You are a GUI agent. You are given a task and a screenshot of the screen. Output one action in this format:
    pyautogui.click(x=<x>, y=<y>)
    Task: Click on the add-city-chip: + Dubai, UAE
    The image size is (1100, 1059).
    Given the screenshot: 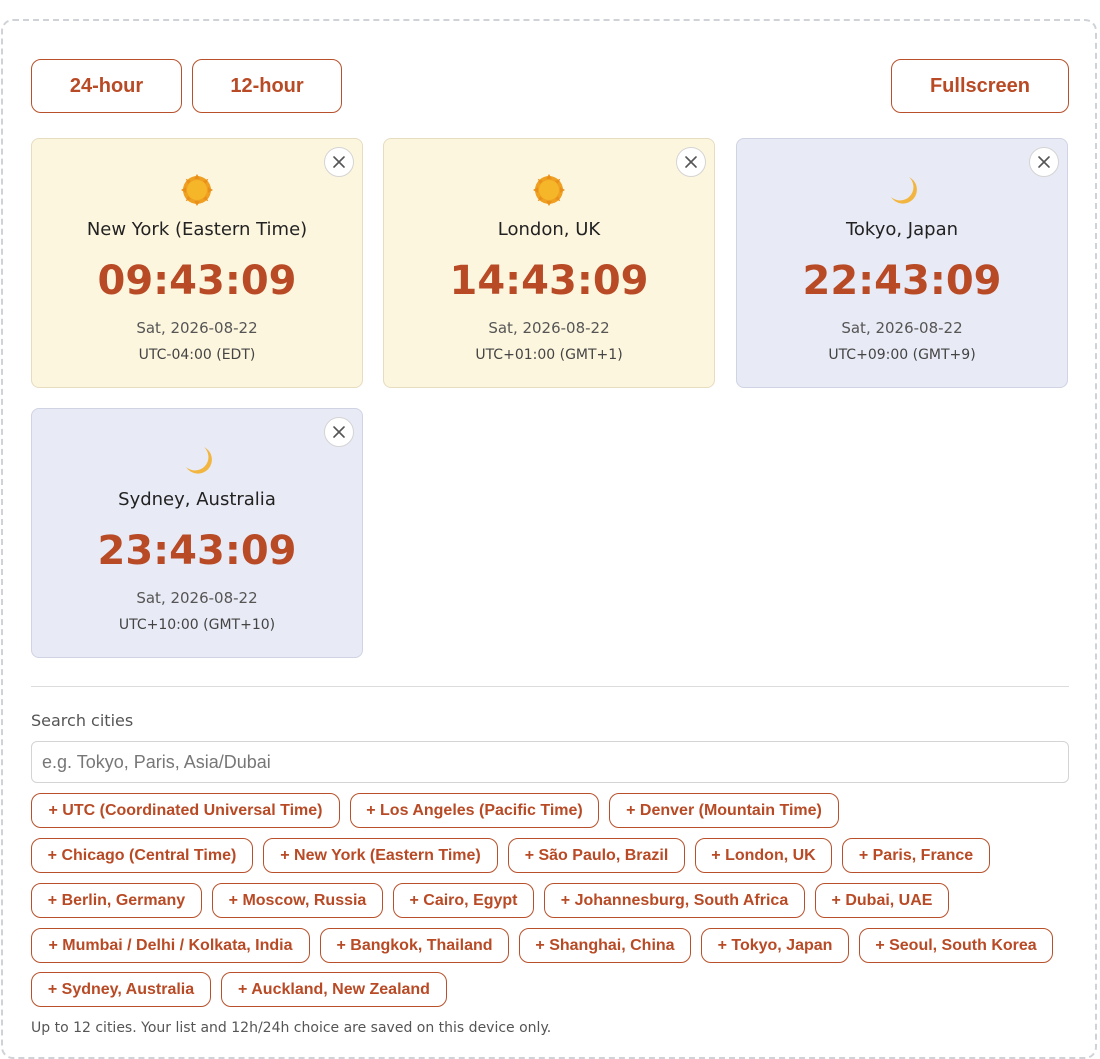 What is the action you would take?
    pyautogui.click(x=882, y=900)
    